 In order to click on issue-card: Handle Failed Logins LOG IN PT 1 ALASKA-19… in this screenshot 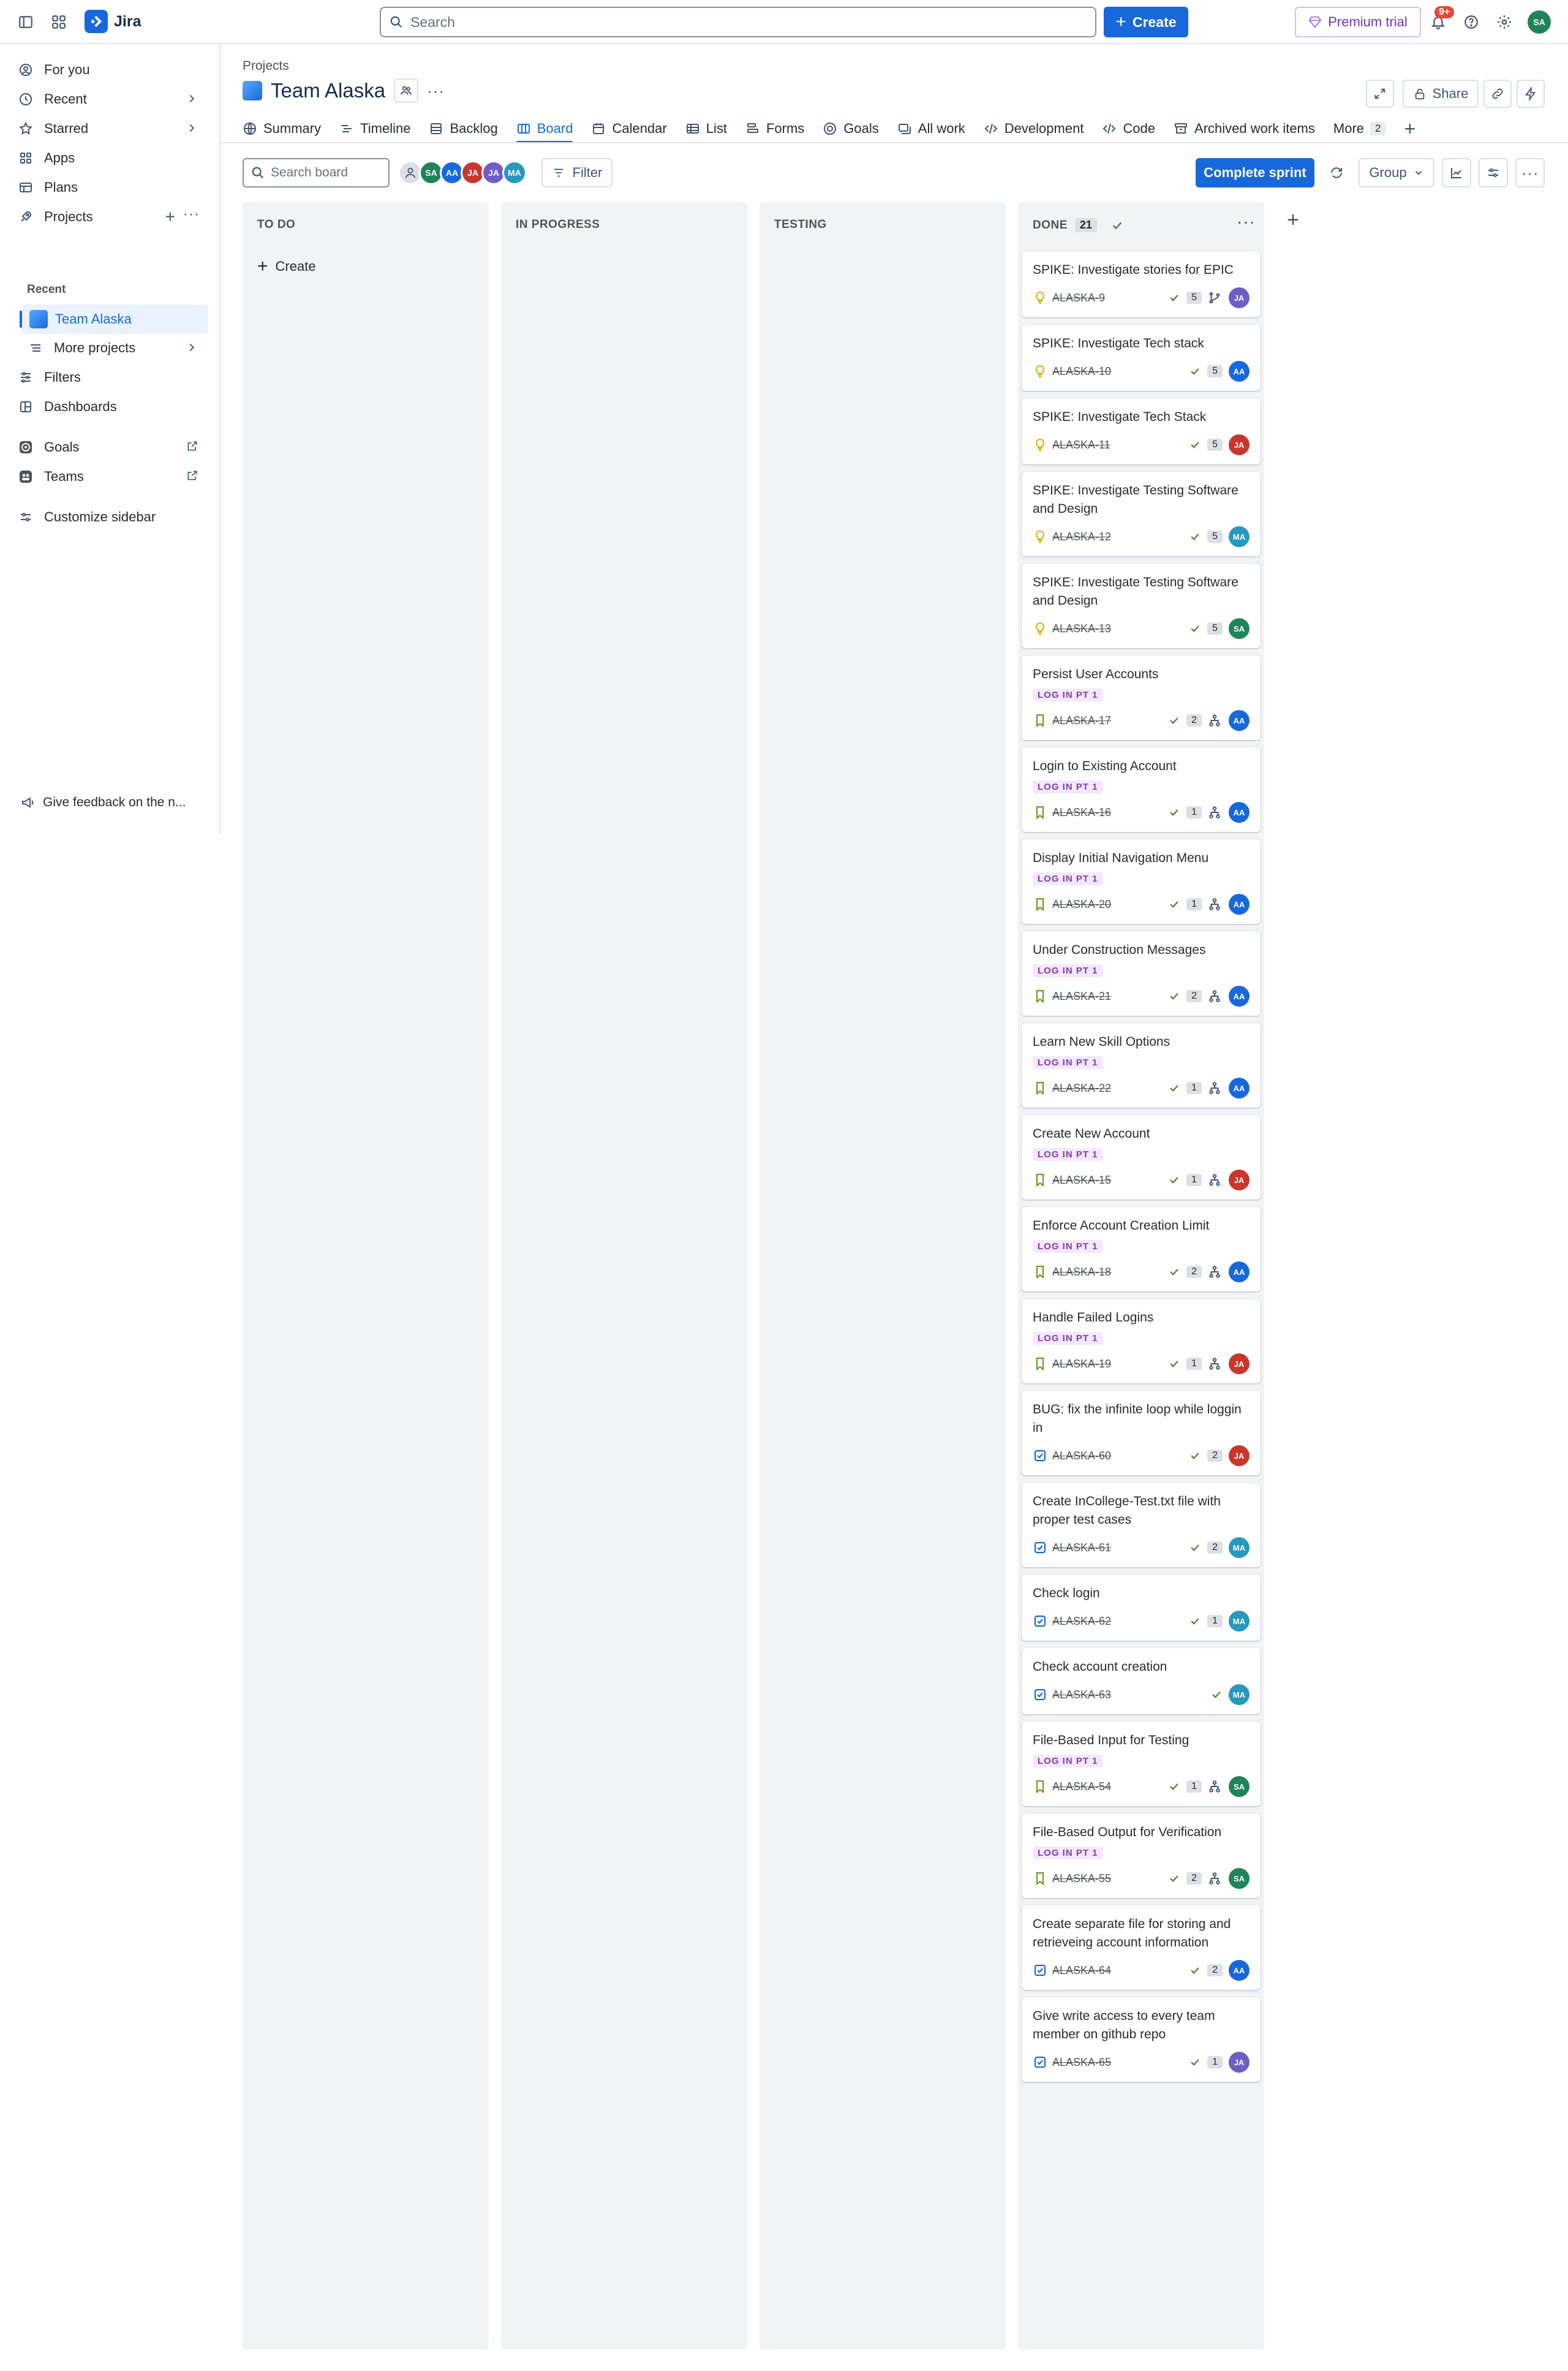, I will do `click(1142, 1341)`.